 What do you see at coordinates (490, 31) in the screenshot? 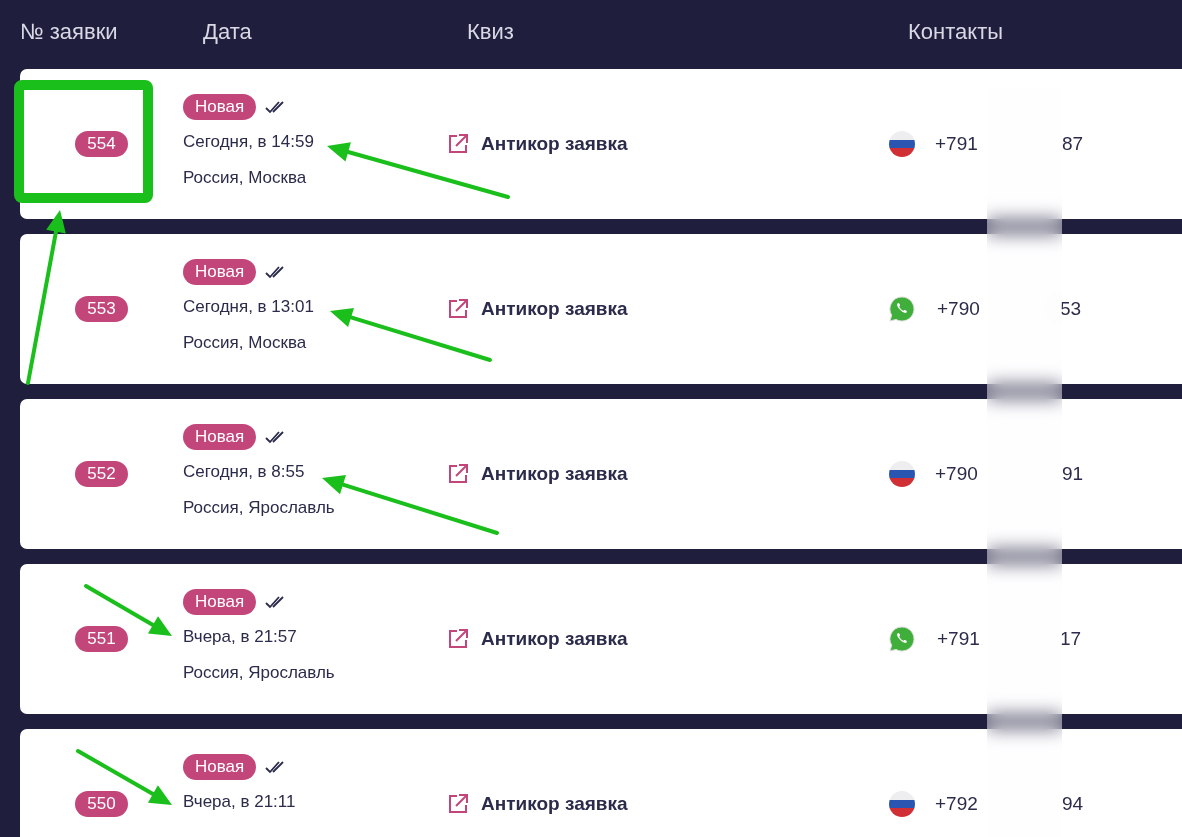
I see `column-header: Квиз` at bounding box center [490, 31].